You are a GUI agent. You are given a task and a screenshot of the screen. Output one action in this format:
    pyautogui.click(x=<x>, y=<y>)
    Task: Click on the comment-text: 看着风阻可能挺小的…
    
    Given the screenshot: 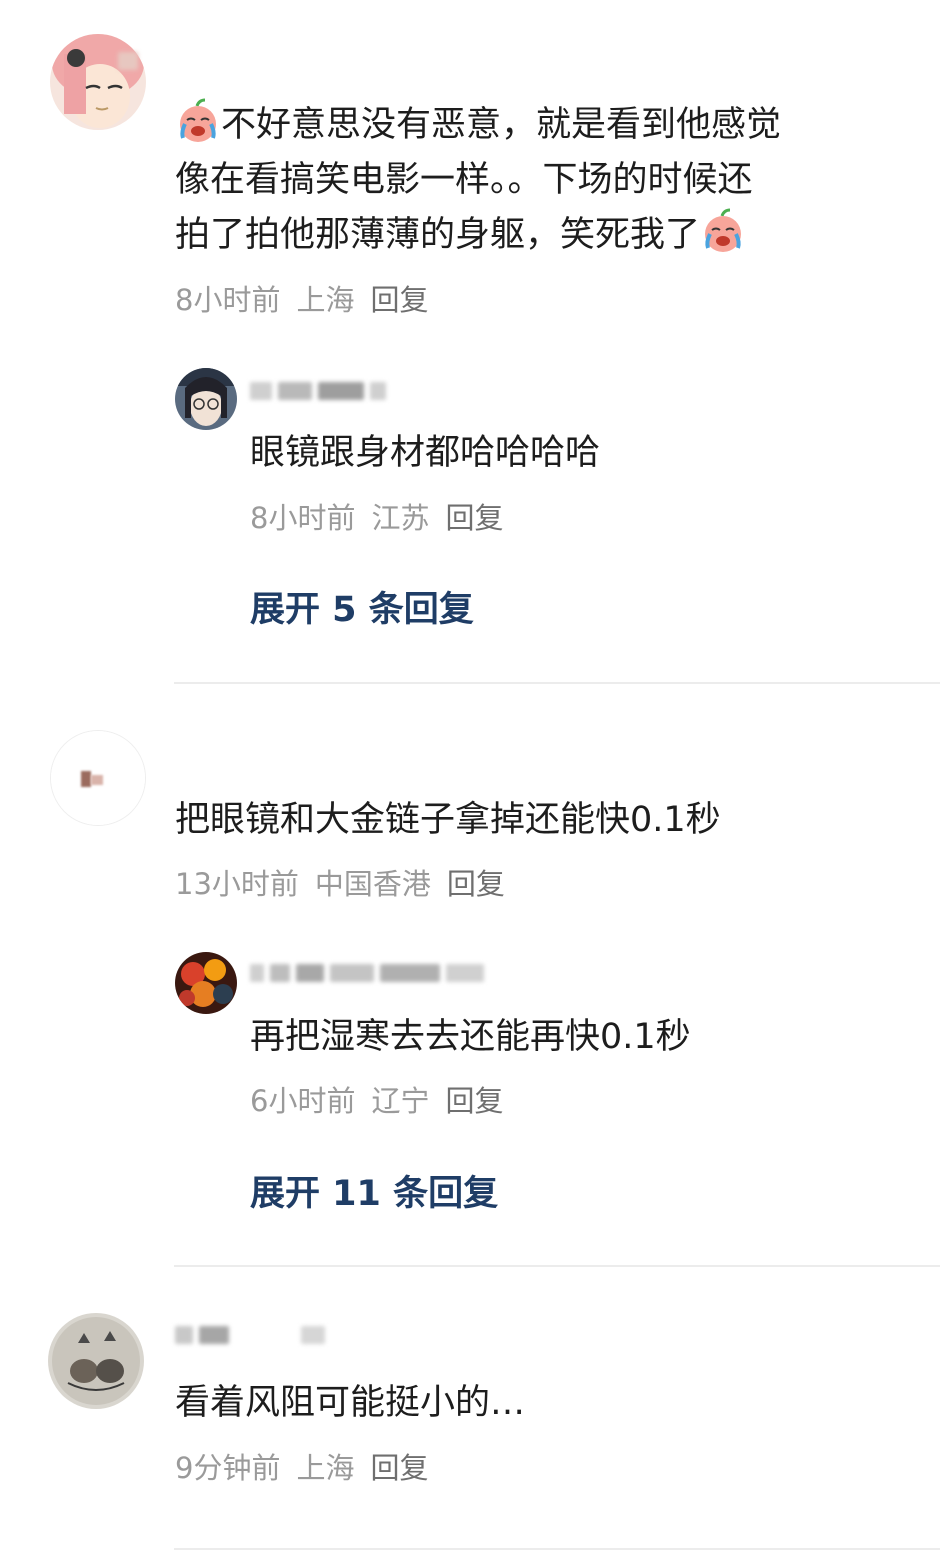 What is the action you would take?
    pyautogui.click(x=350, y=1403)
    